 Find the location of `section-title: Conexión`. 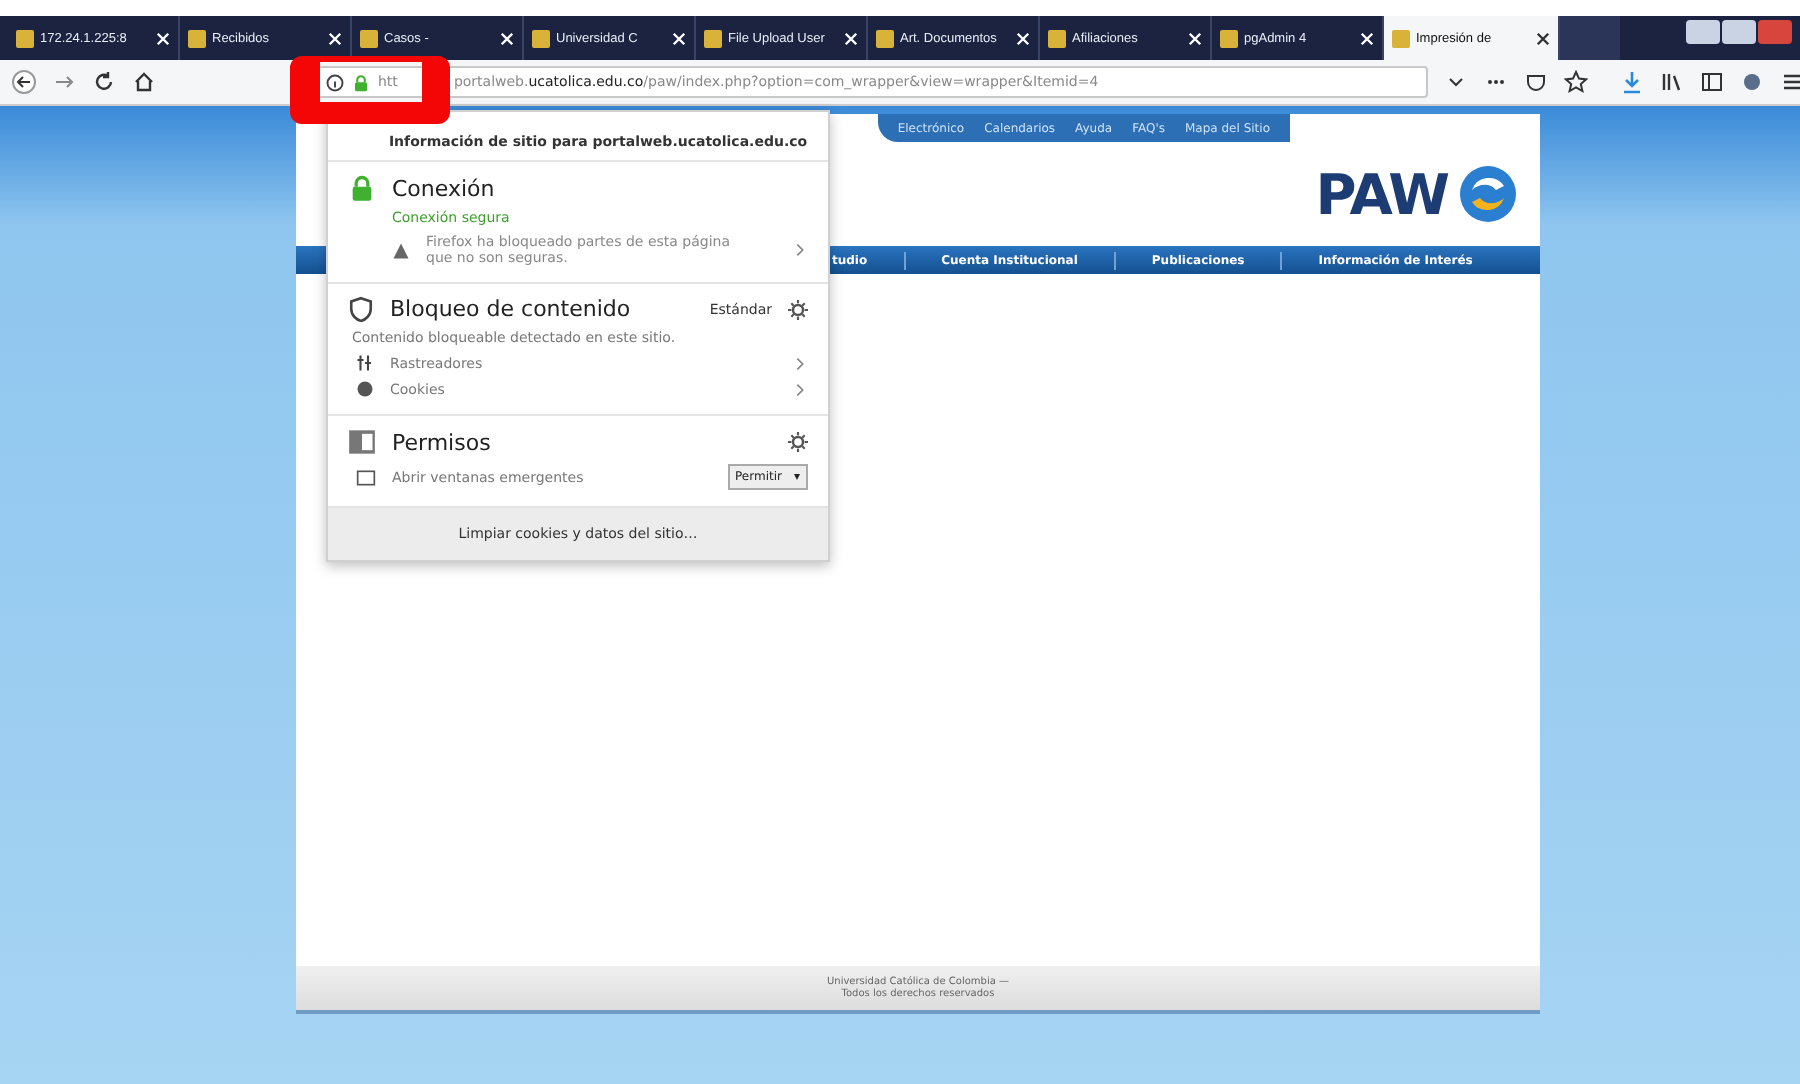

section-title: Conexión is located at coordinates (444, 188).